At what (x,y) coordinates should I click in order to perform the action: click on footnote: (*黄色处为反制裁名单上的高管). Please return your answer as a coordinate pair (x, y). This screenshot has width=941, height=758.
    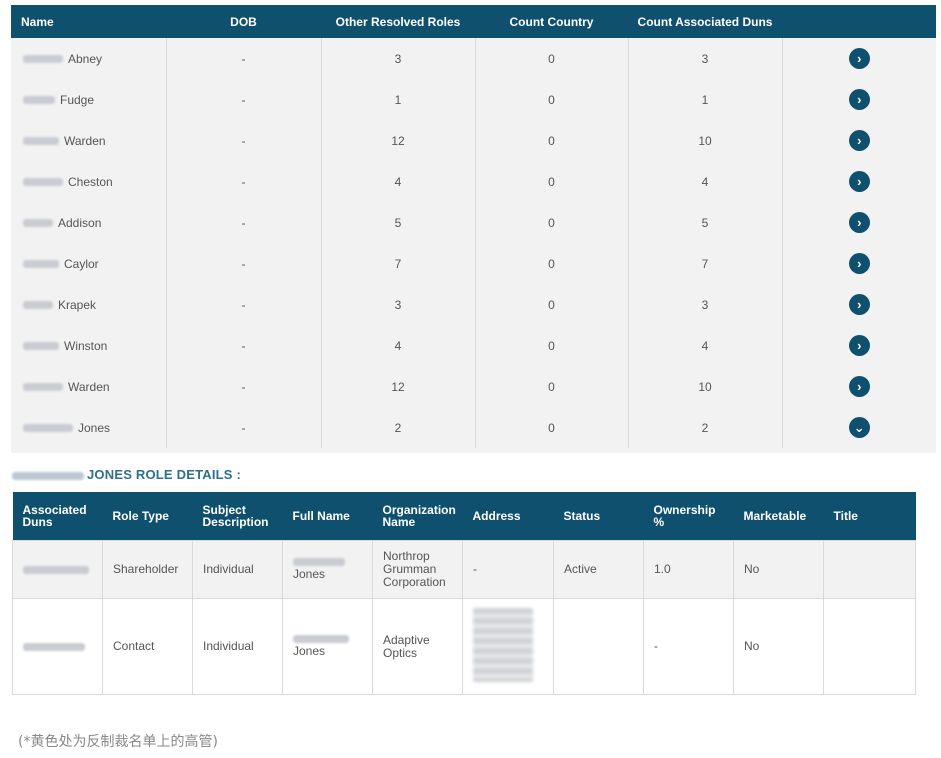
    Looking at the image, I should click on (118, 742).